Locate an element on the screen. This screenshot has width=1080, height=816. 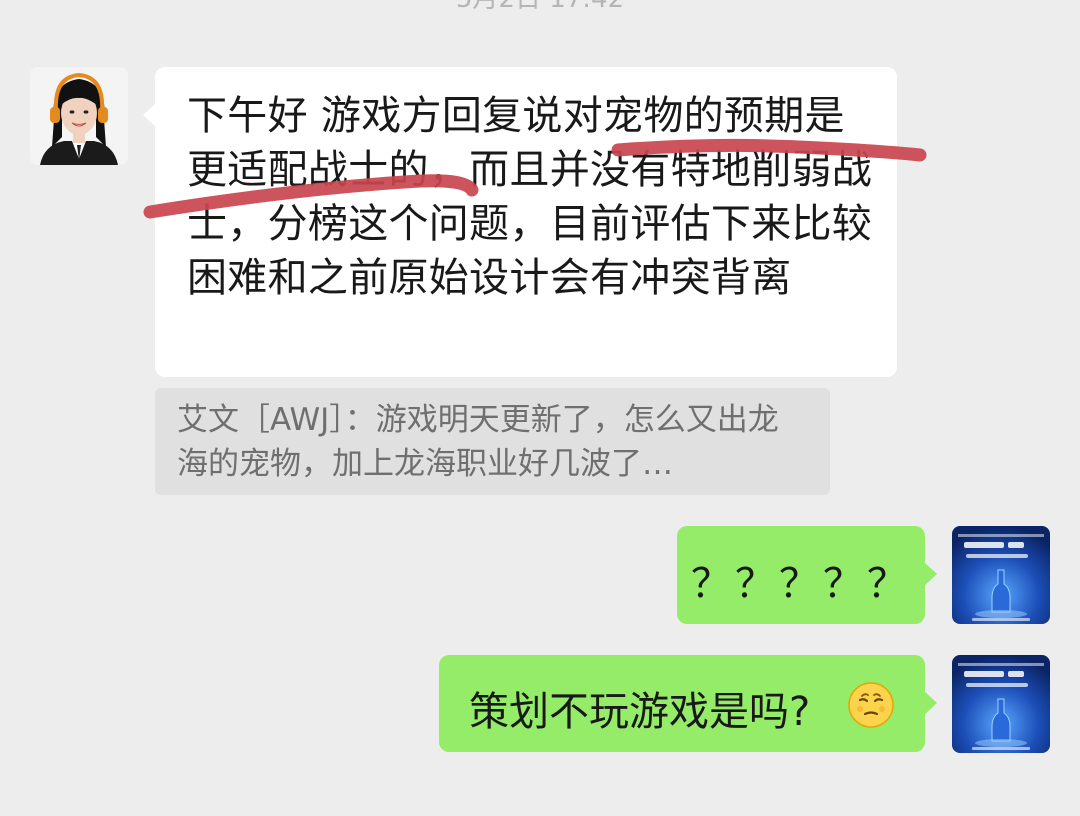
avatar-headset-woman-icon is located at coordinates (79, 116).